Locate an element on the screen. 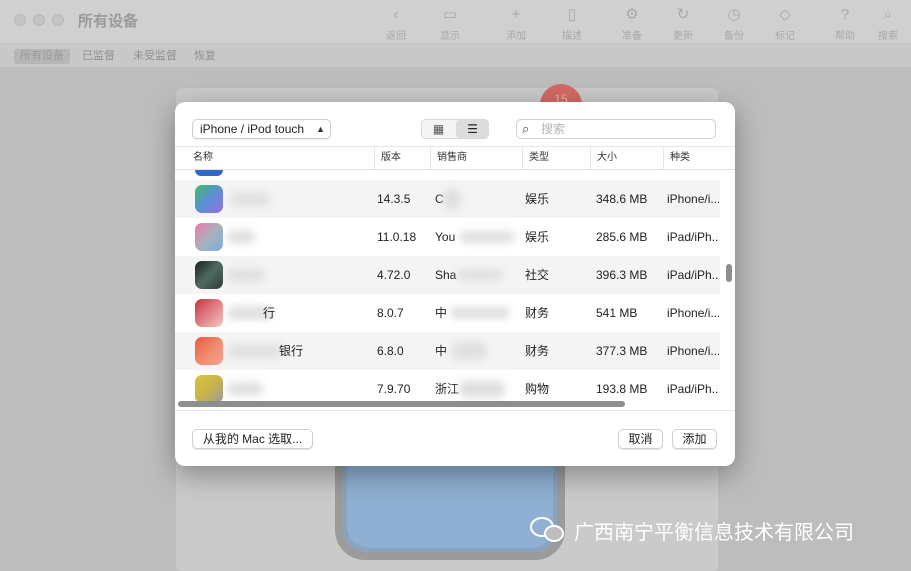  toolbar-prepare-button: ⚙ 准备 is located at coordinates (632, 24).